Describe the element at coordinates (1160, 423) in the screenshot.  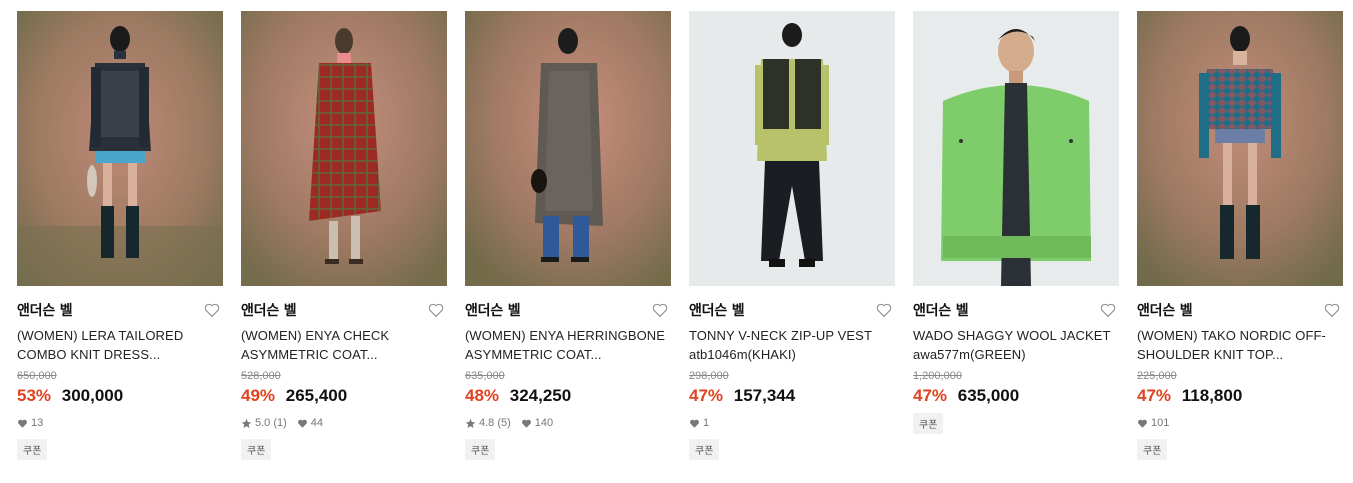
I see `likes-count: 101` at that location.